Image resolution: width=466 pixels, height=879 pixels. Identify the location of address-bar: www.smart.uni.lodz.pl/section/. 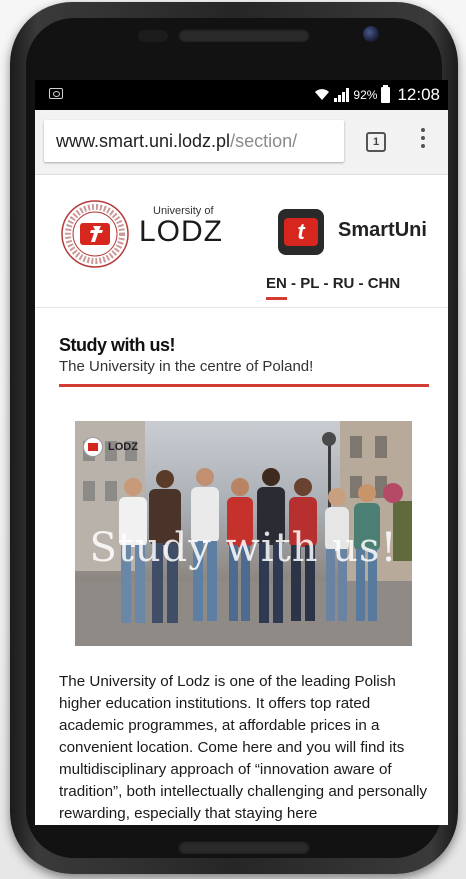
(194, 141).